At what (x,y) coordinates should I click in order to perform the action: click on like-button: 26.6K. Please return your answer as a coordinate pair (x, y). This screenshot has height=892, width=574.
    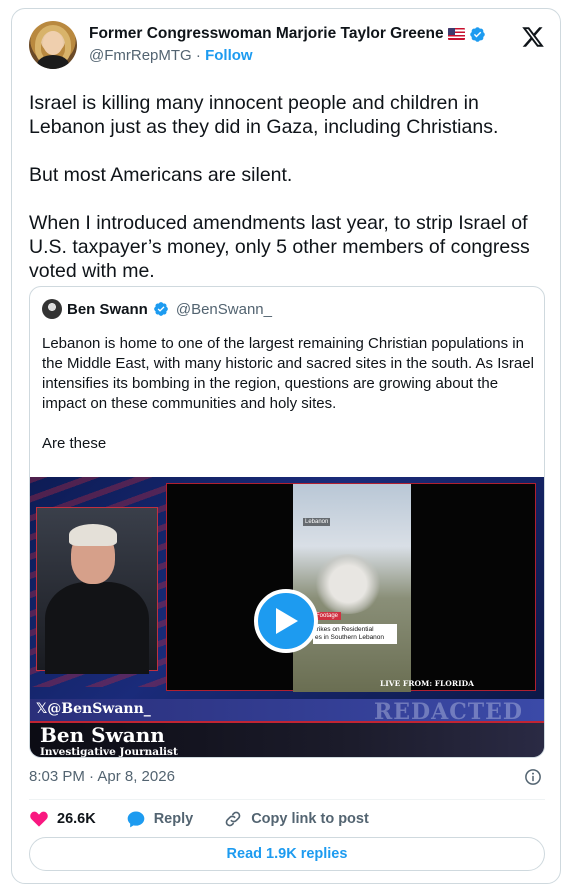
    Looking at the image, I should click on (62, 819).